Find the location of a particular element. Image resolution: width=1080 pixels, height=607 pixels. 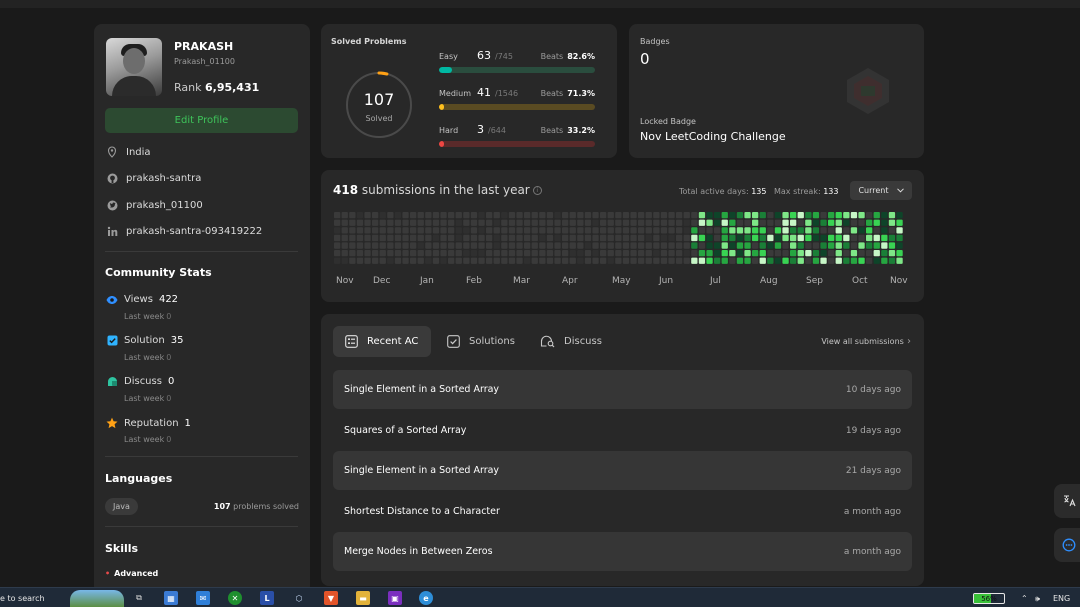

launcher-icon: L is located at coordinates (267, 598).